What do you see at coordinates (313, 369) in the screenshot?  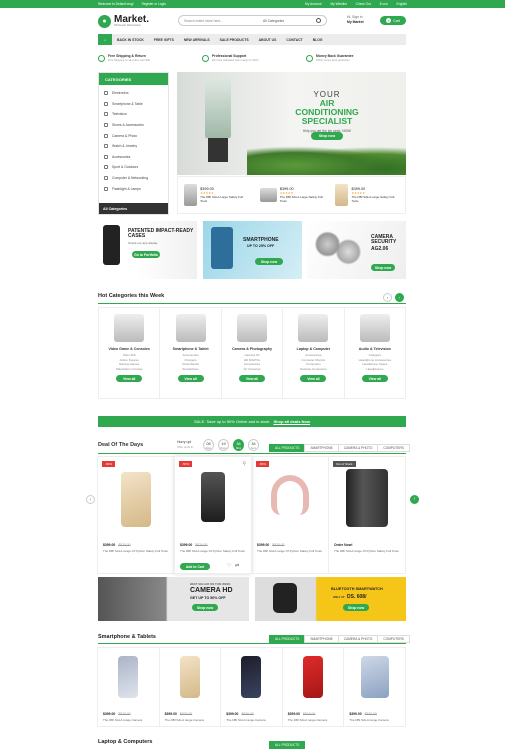 I see `category-sub: Desktop Computers` at bounding box center [313, 369].